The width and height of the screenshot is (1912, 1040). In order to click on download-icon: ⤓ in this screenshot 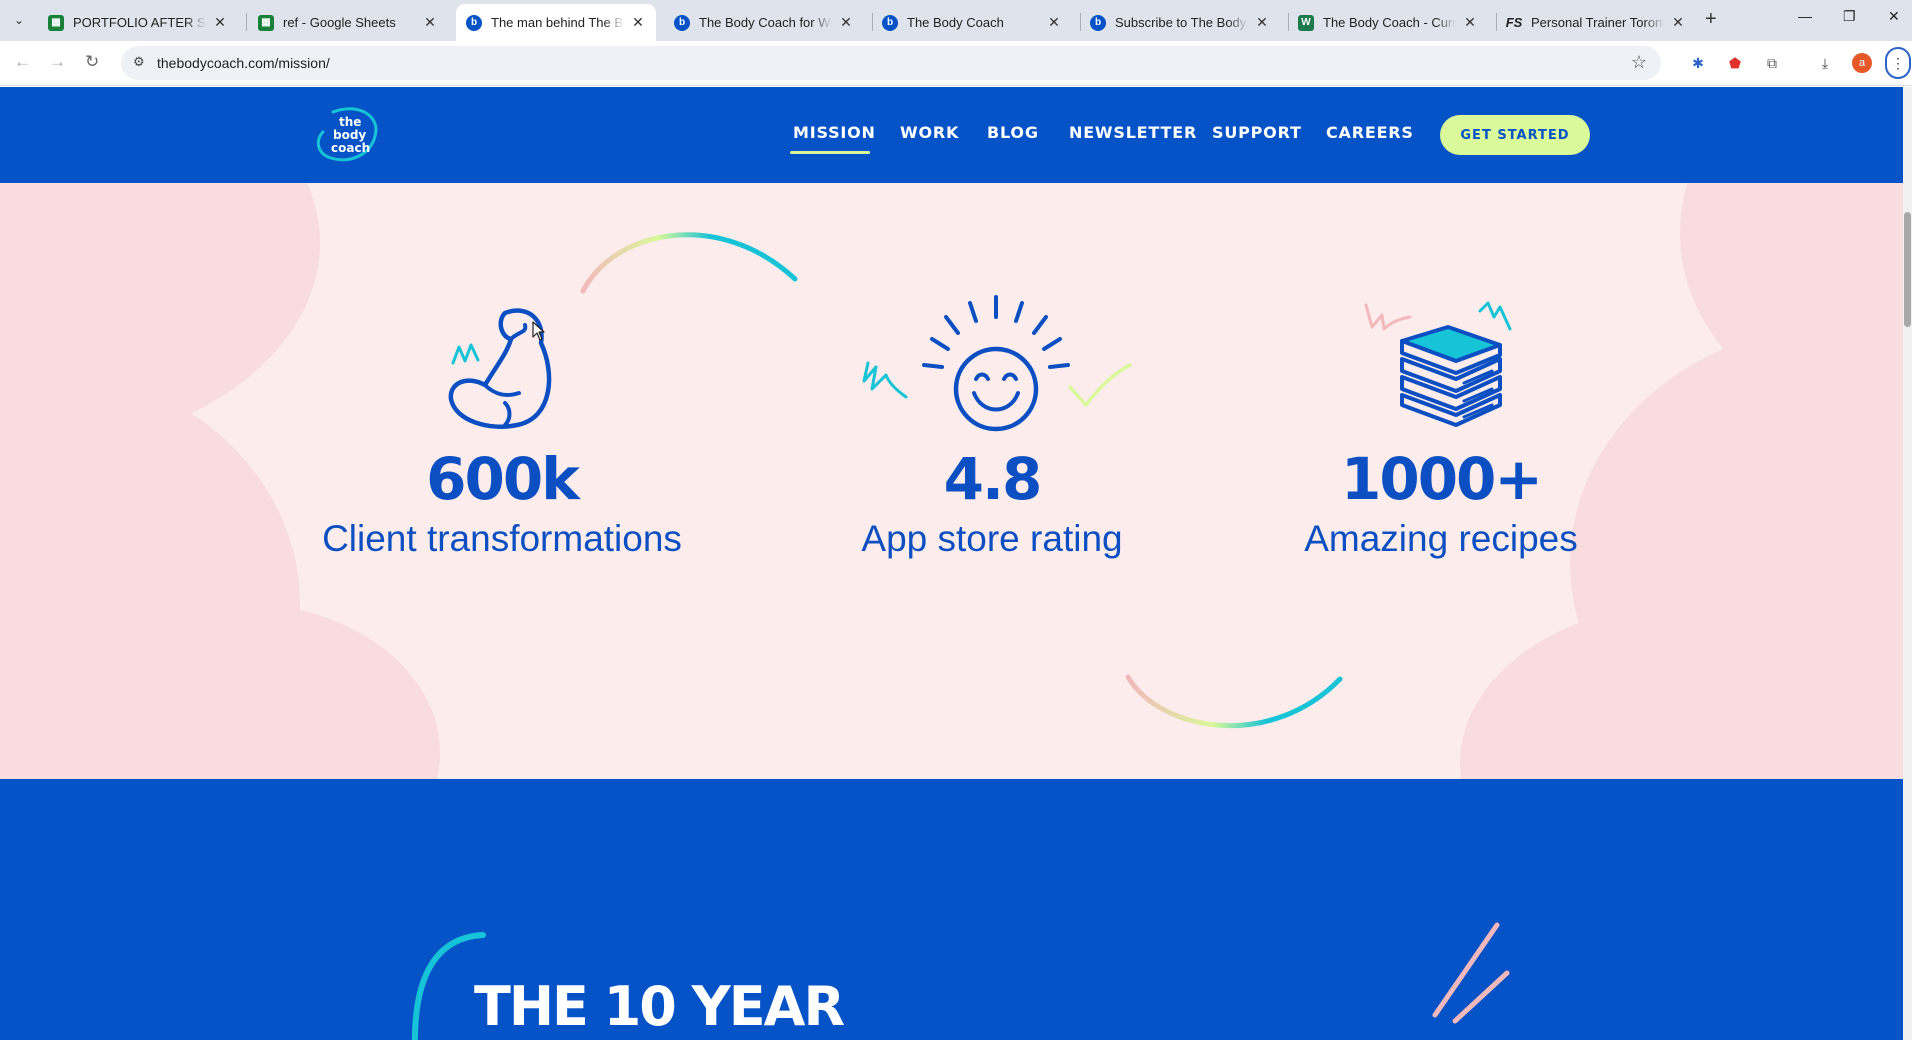, I will do `click(1825, 63)`.